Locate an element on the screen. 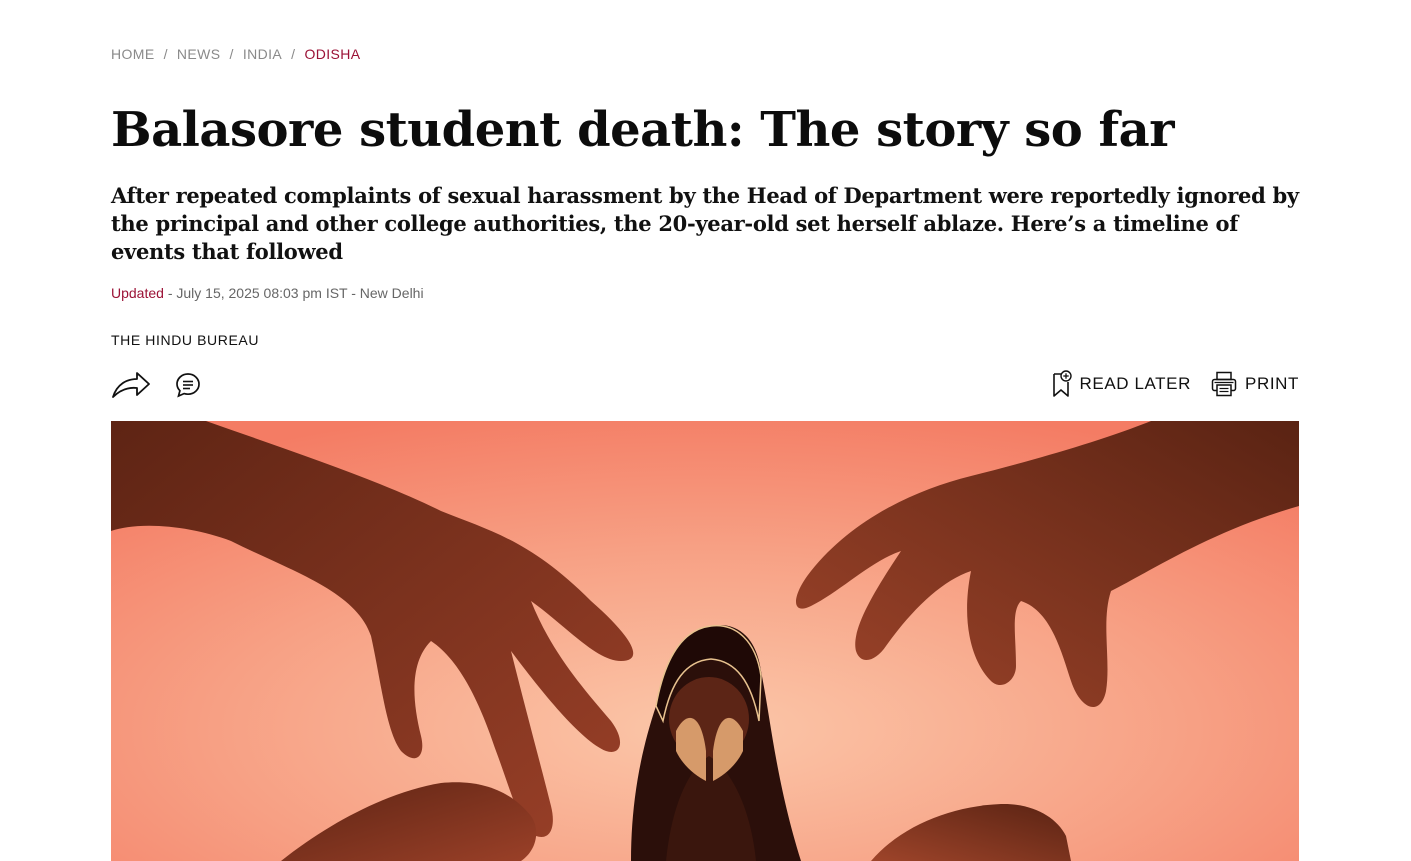 Image resolution: width=1411 pixels, height=861 pixels. breadcrumb-odisha: ODISHA is located at coordinates (332, 54).